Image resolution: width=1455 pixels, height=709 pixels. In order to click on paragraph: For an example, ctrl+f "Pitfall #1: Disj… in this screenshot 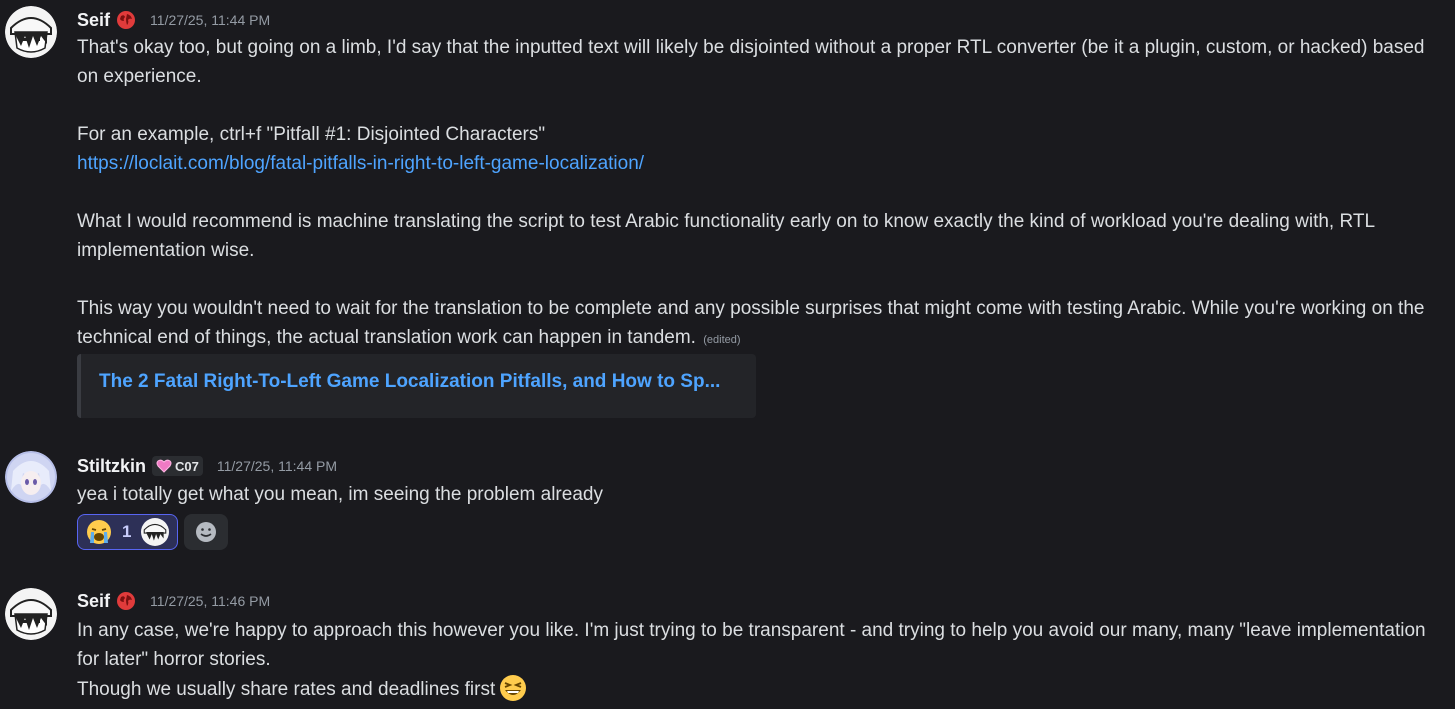, I will do `click(311, 134)`.